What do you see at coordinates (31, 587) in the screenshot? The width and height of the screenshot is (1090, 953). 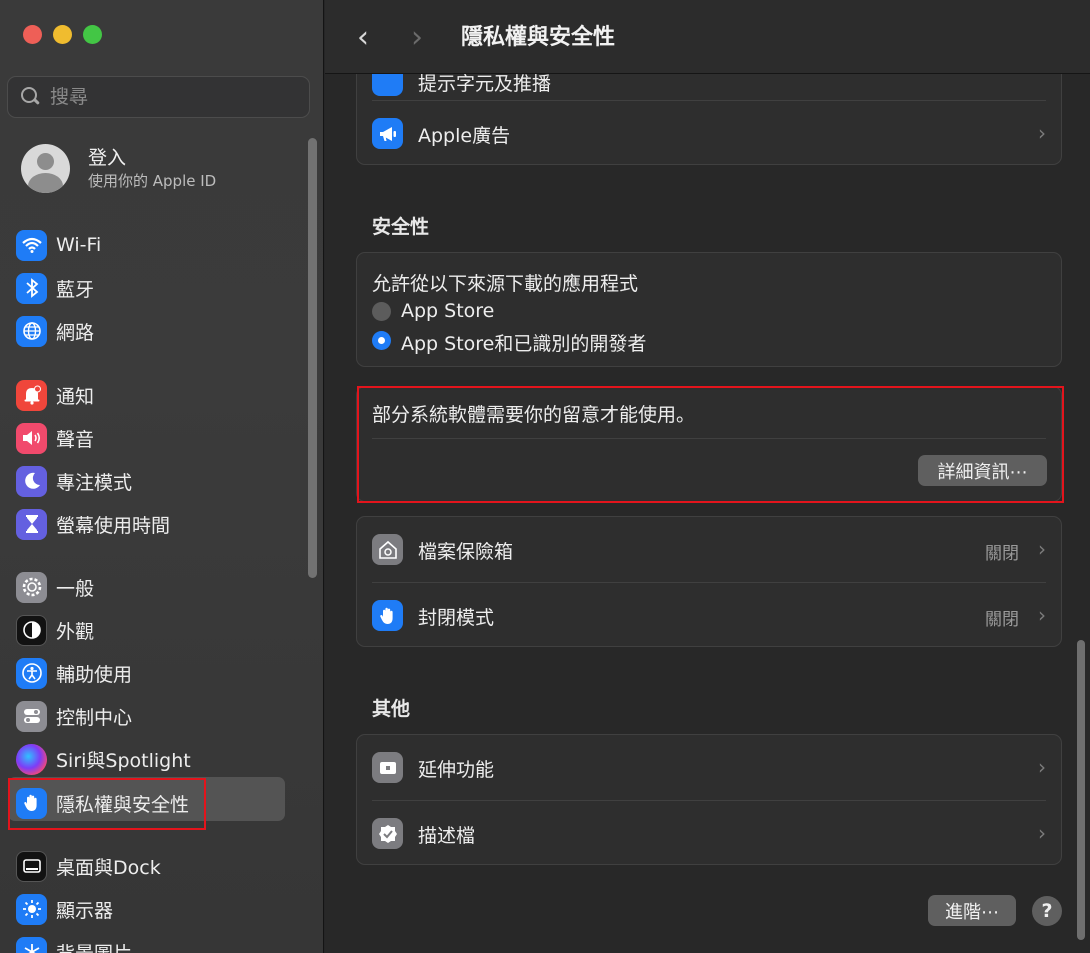 I see `gear-icon` at bounding box center [31, 587].